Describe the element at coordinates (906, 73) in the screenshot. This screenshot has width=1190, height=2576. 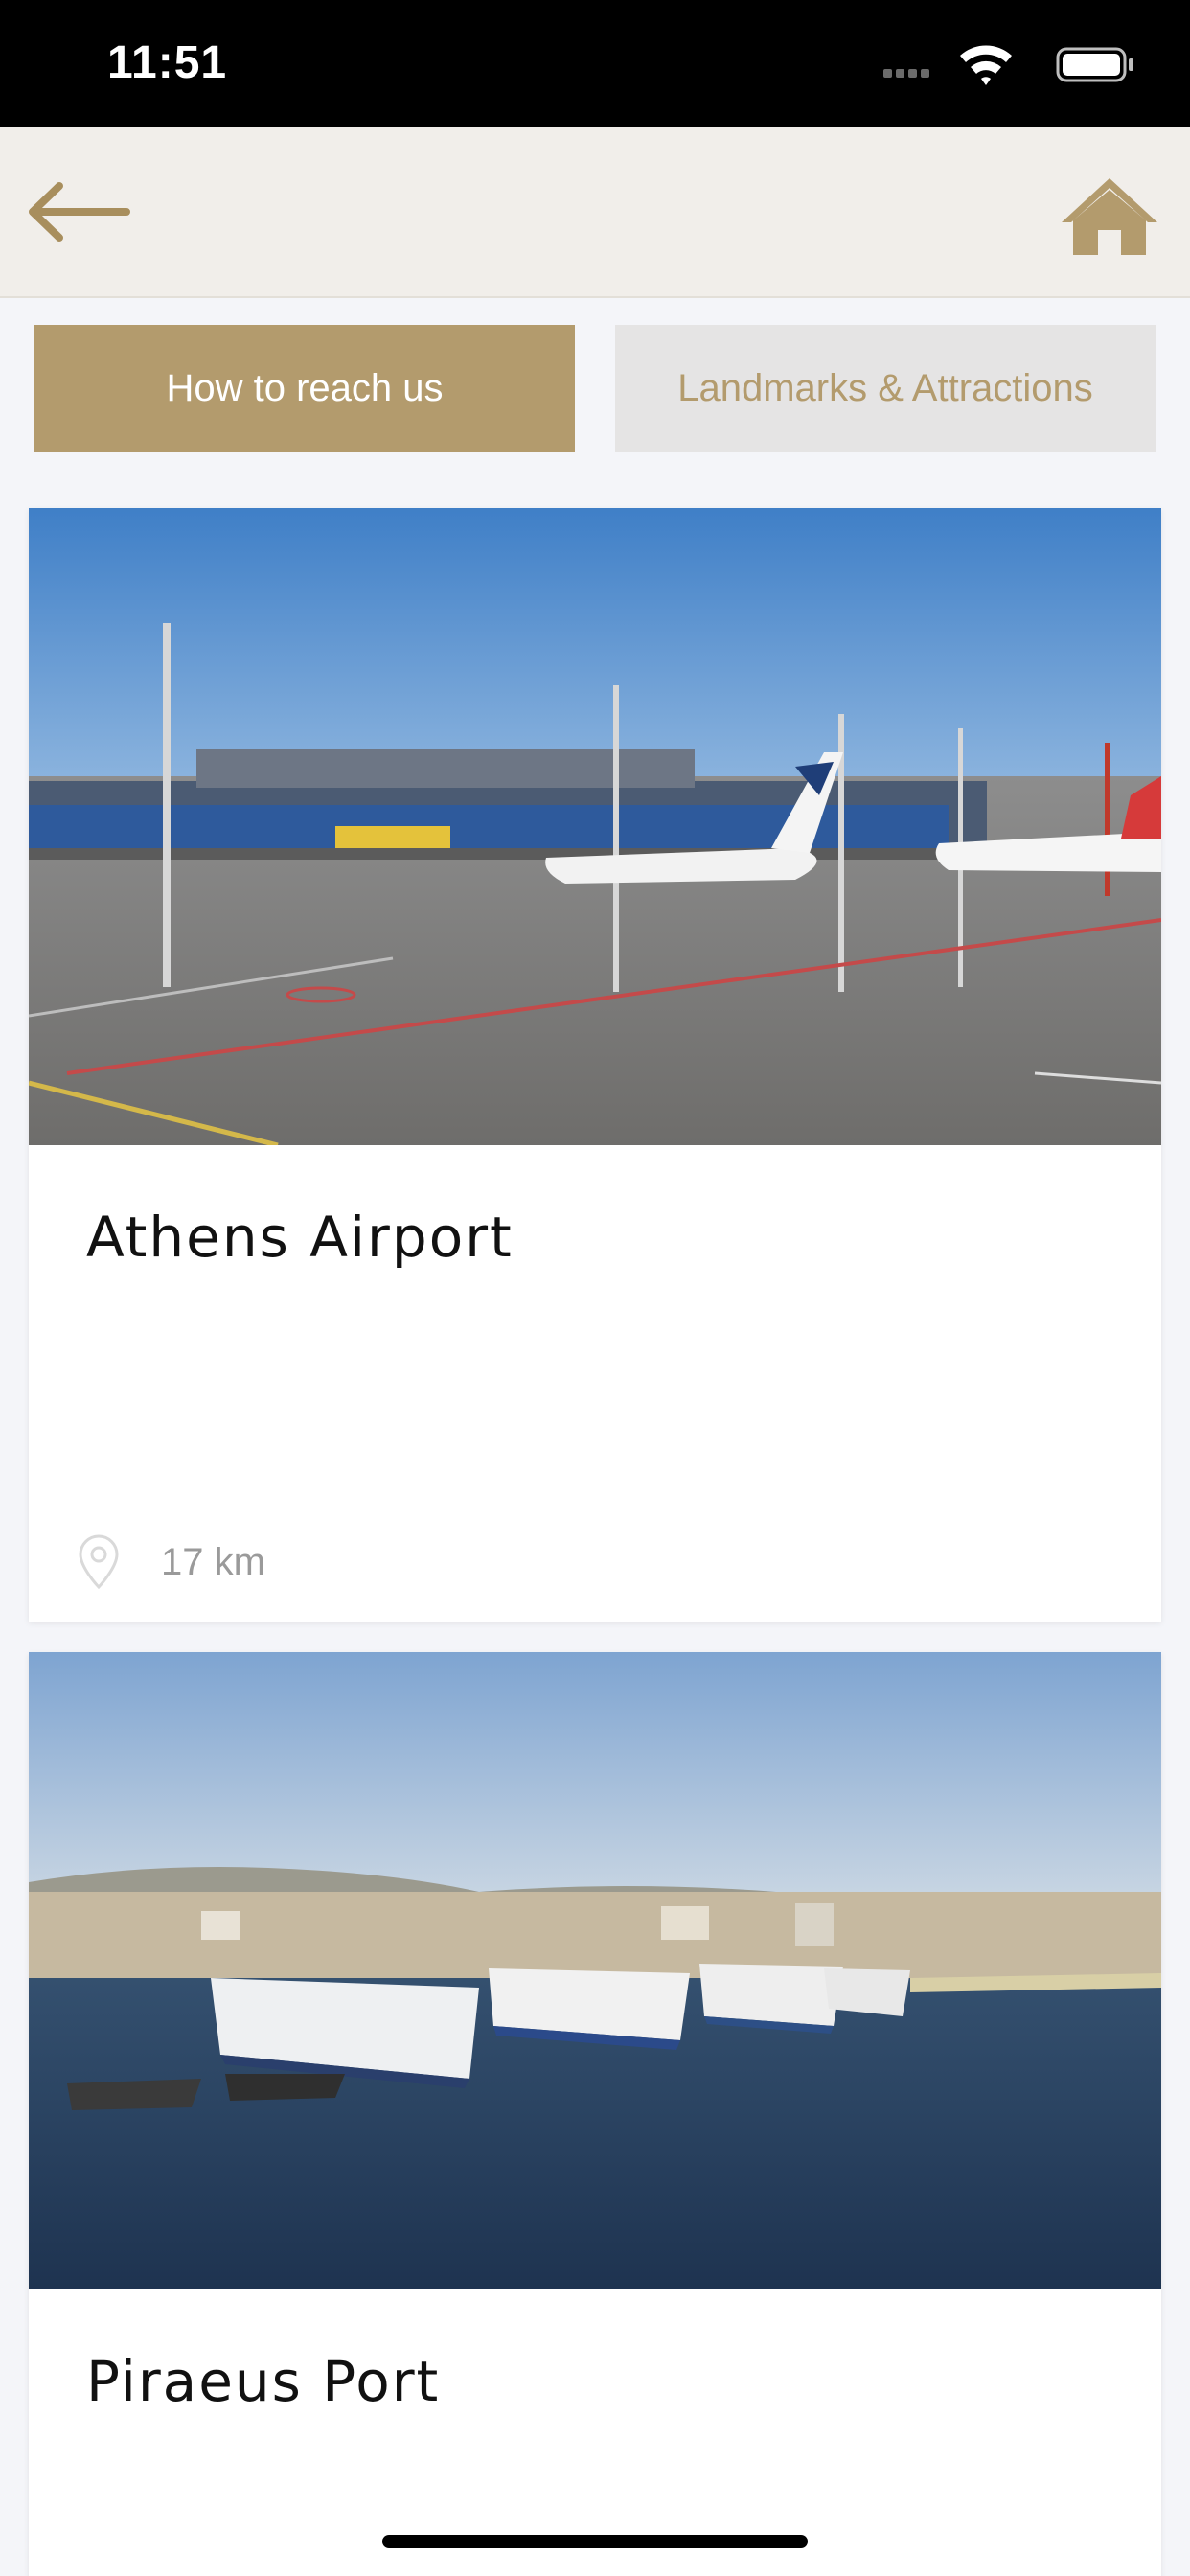
I see `signal-icon` at that location.